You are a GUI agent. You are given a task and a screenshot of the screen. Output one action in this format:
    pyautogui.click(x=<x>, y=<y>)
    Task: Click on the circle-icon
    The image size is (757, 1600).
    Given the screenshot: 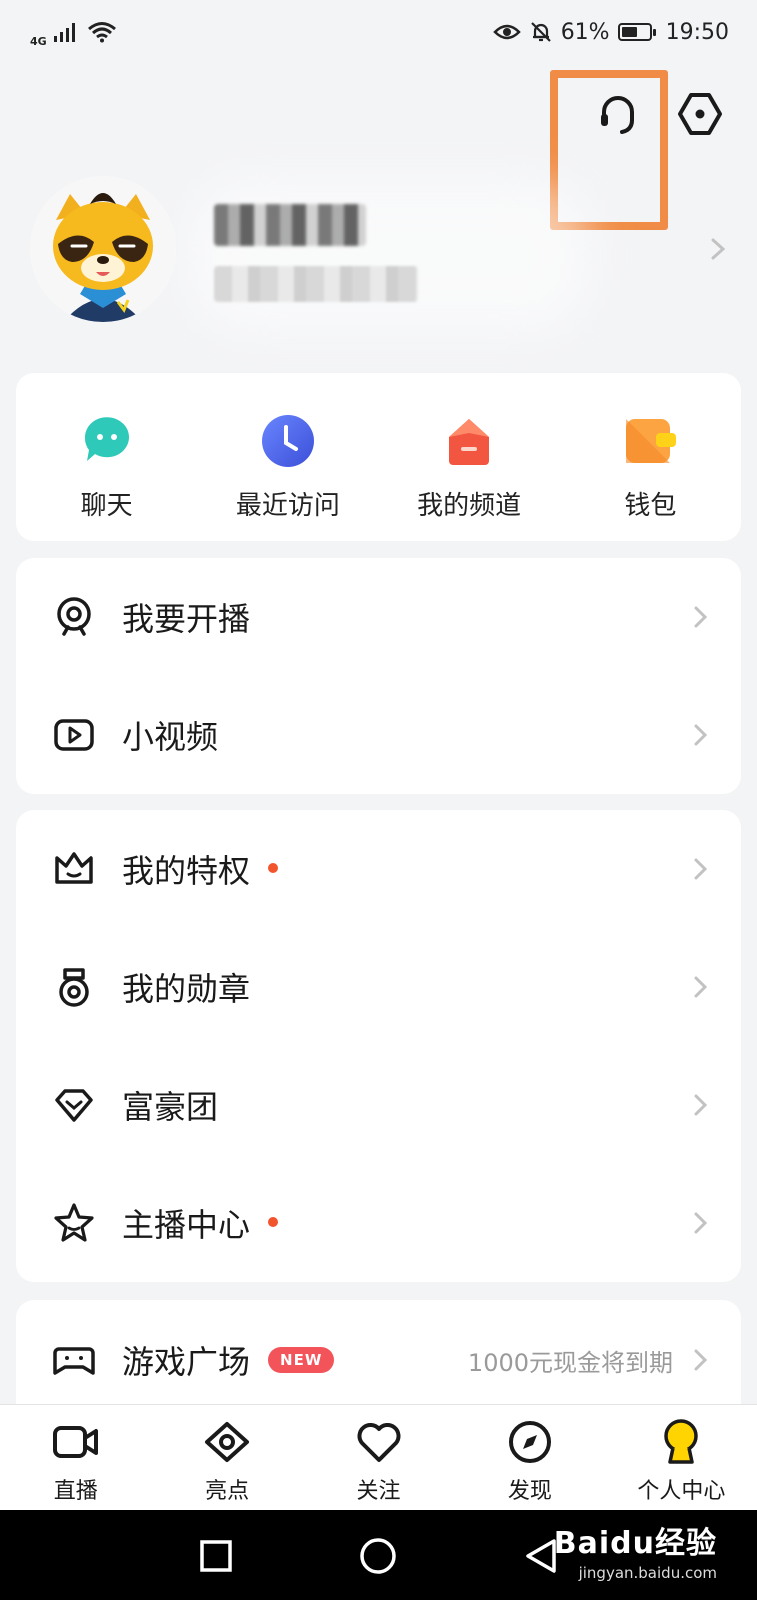 What is the action you would take?
    pyautogui.click(x=378, y=1556)
    